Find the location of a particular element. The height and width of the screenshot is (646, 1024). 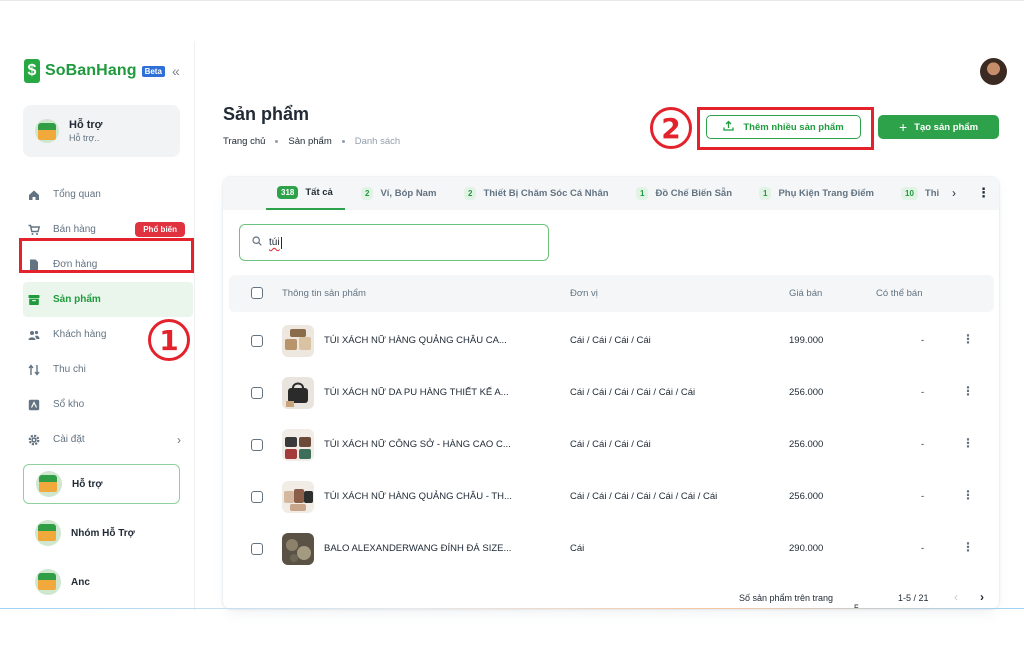

tab-all: 318 Tất cả is located at coordinates (305, 193).